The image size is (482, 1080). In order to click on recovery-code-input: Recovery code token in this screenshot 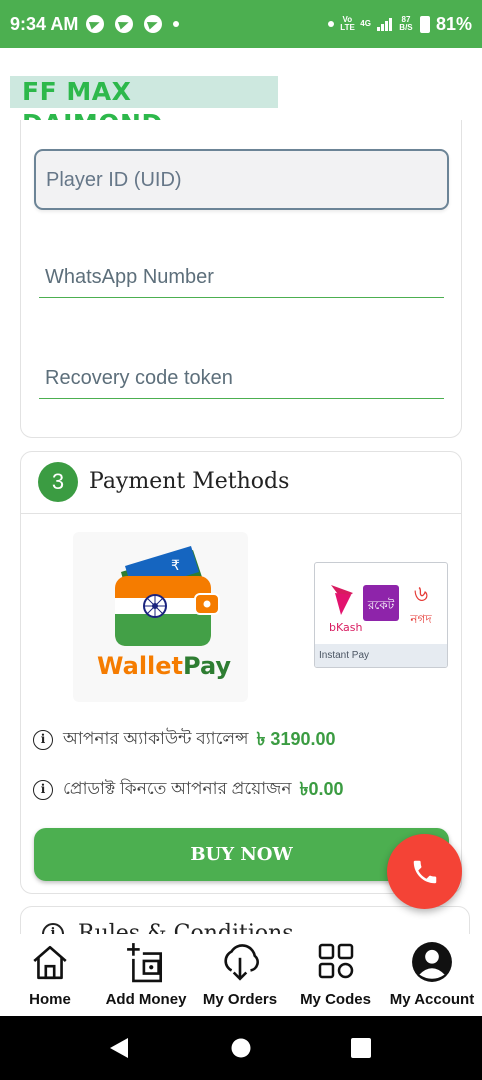, I will do `click(241, 379)`.